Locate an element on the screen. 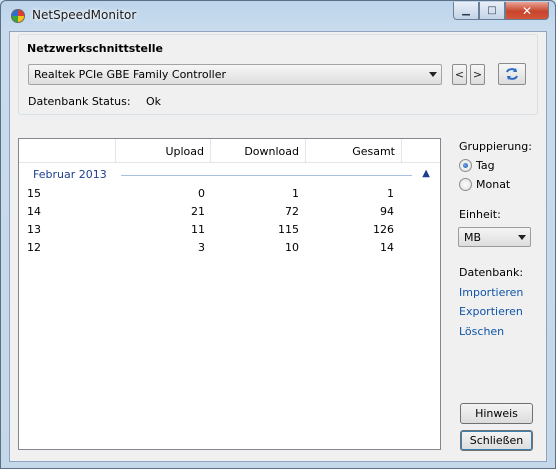 The height and width of the screenshot is (469, 556). cell-download: 72 is located at coordinates (292, 211).